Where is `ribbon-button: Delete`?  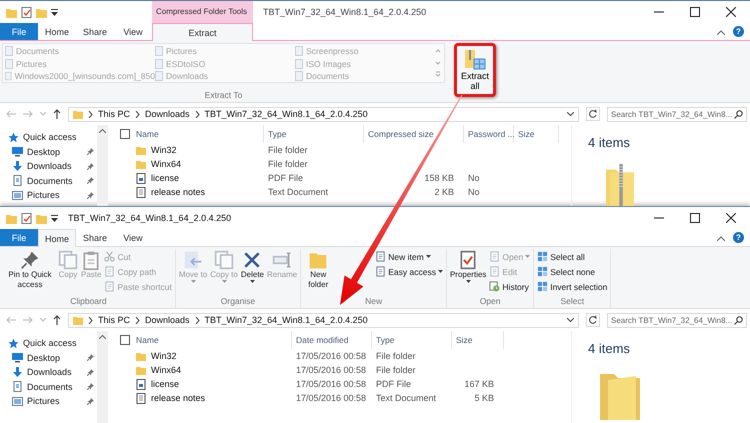
ribbon-button: Delete is located at coordinates (252, 266).